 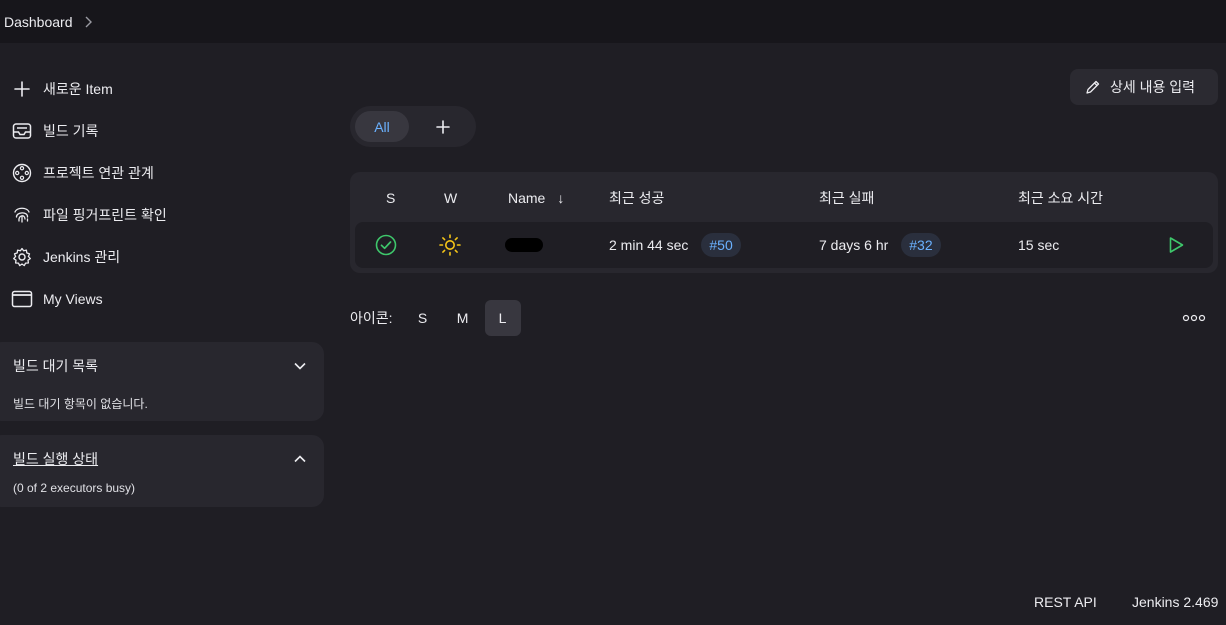 I want to click on breadcrumb: Dashboard, so click(x=48, y=22).